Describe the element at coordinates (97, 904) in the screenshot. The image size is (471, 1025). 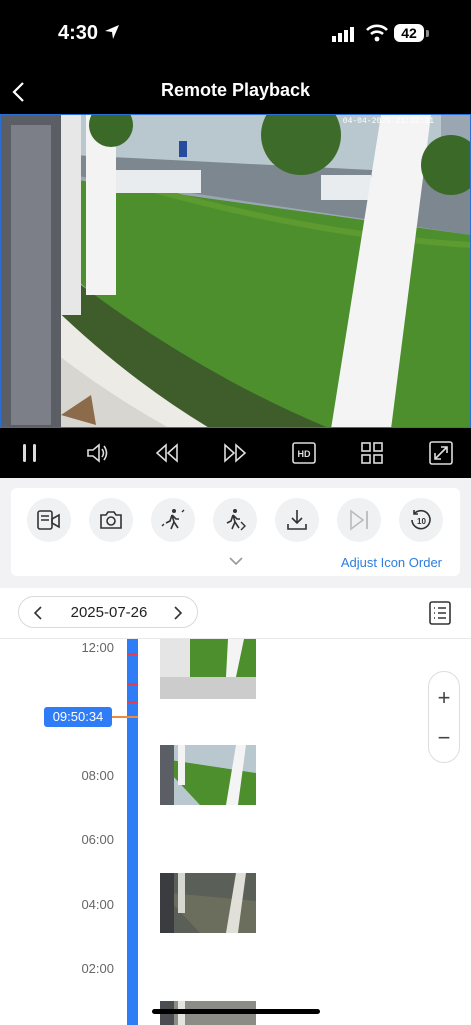
I see `tick-label: 04:00` at that location.